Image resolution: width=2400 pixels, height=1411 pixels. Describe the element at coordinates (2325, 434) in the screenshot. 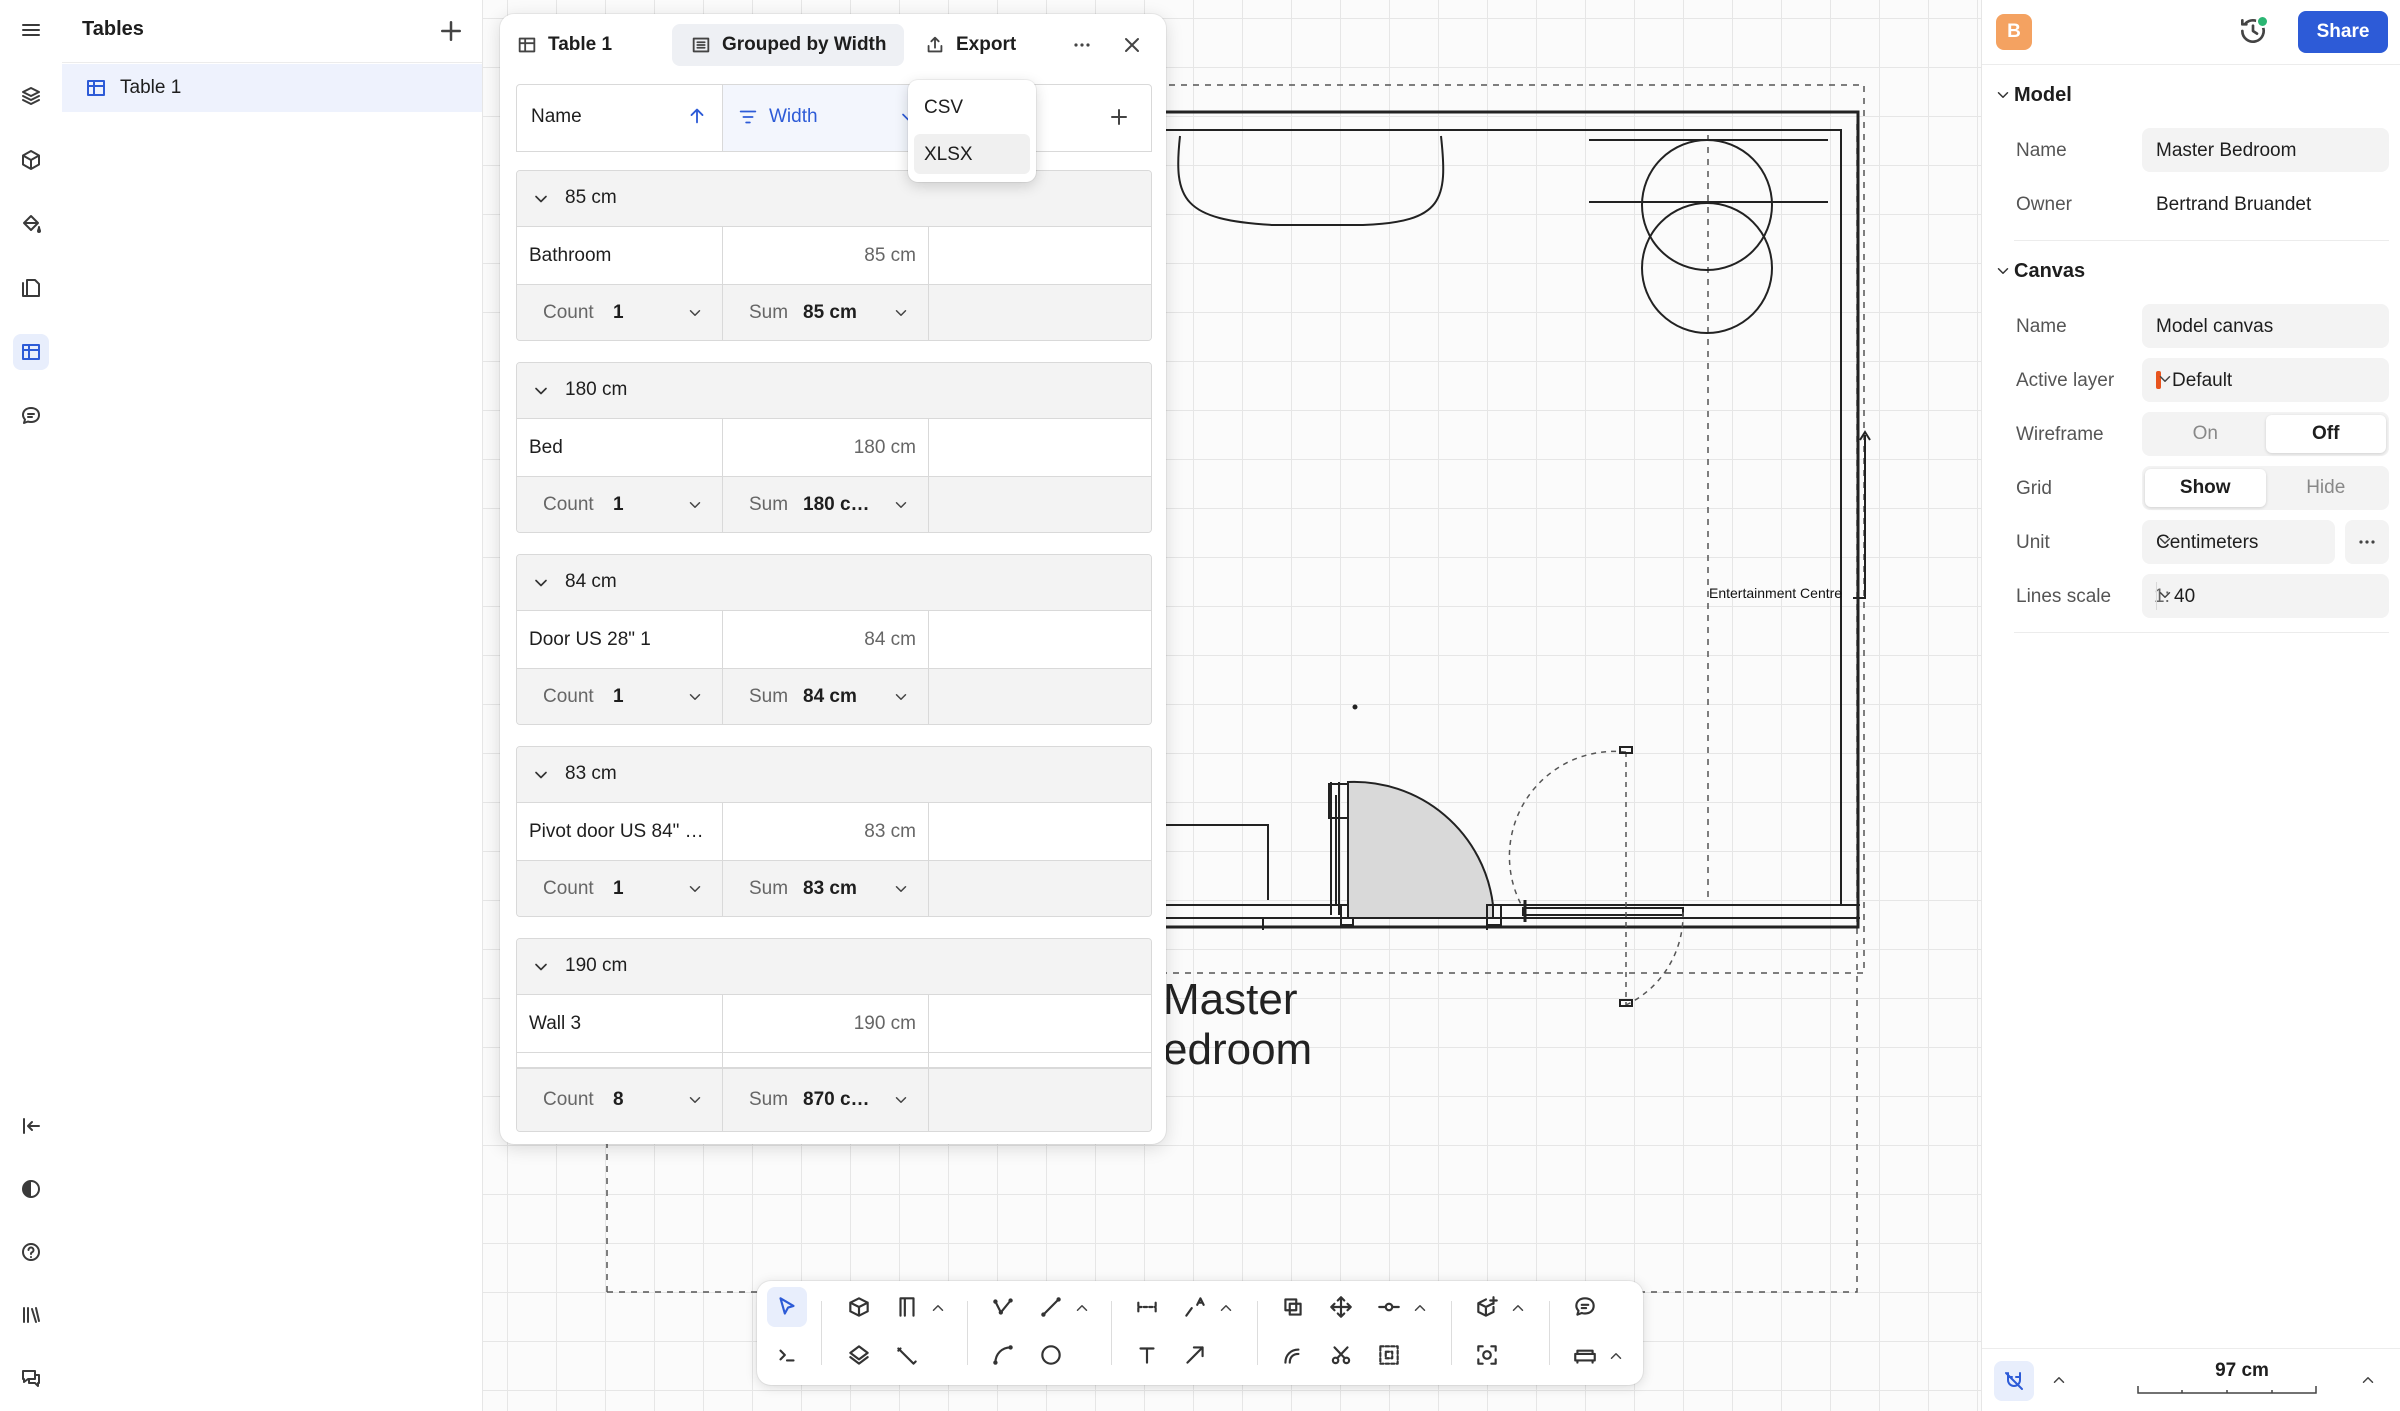

I see `wireframe-off-option: Off` at that location.